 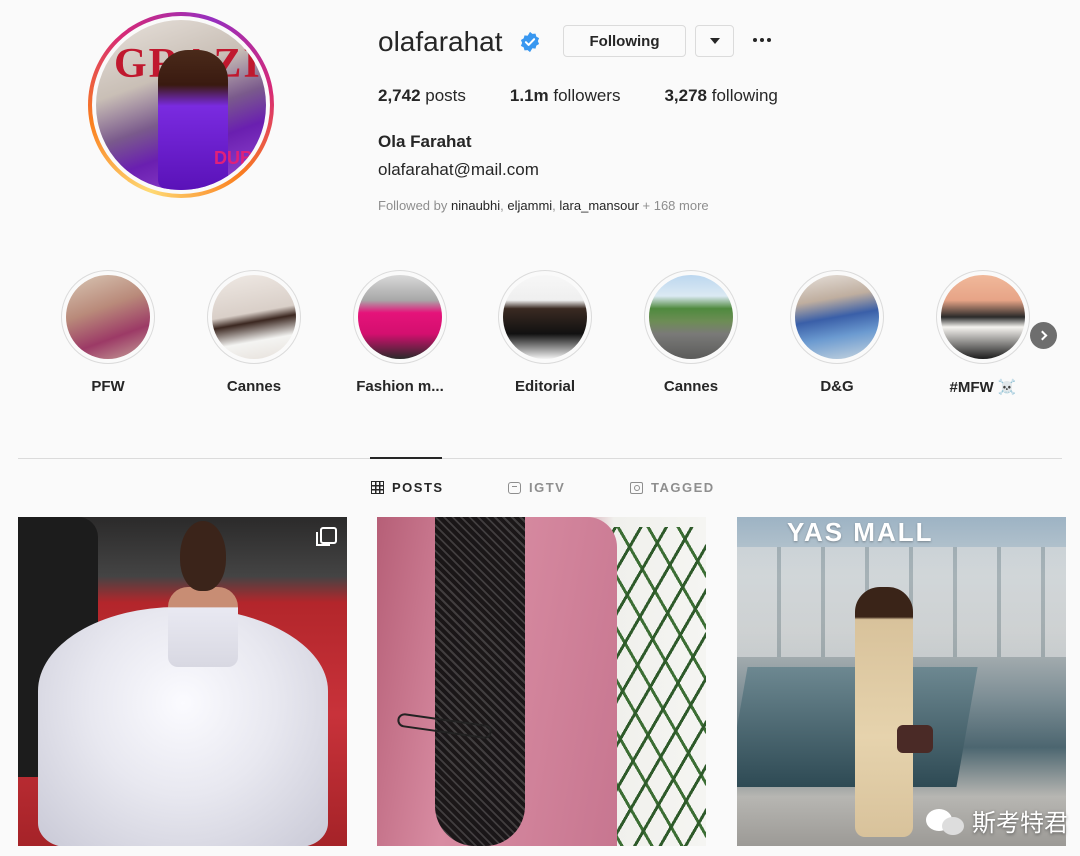 What do you see at coordinates (514, 487) in the screenshot?
I see `igtv-icon` at bounding box center [514, 487].